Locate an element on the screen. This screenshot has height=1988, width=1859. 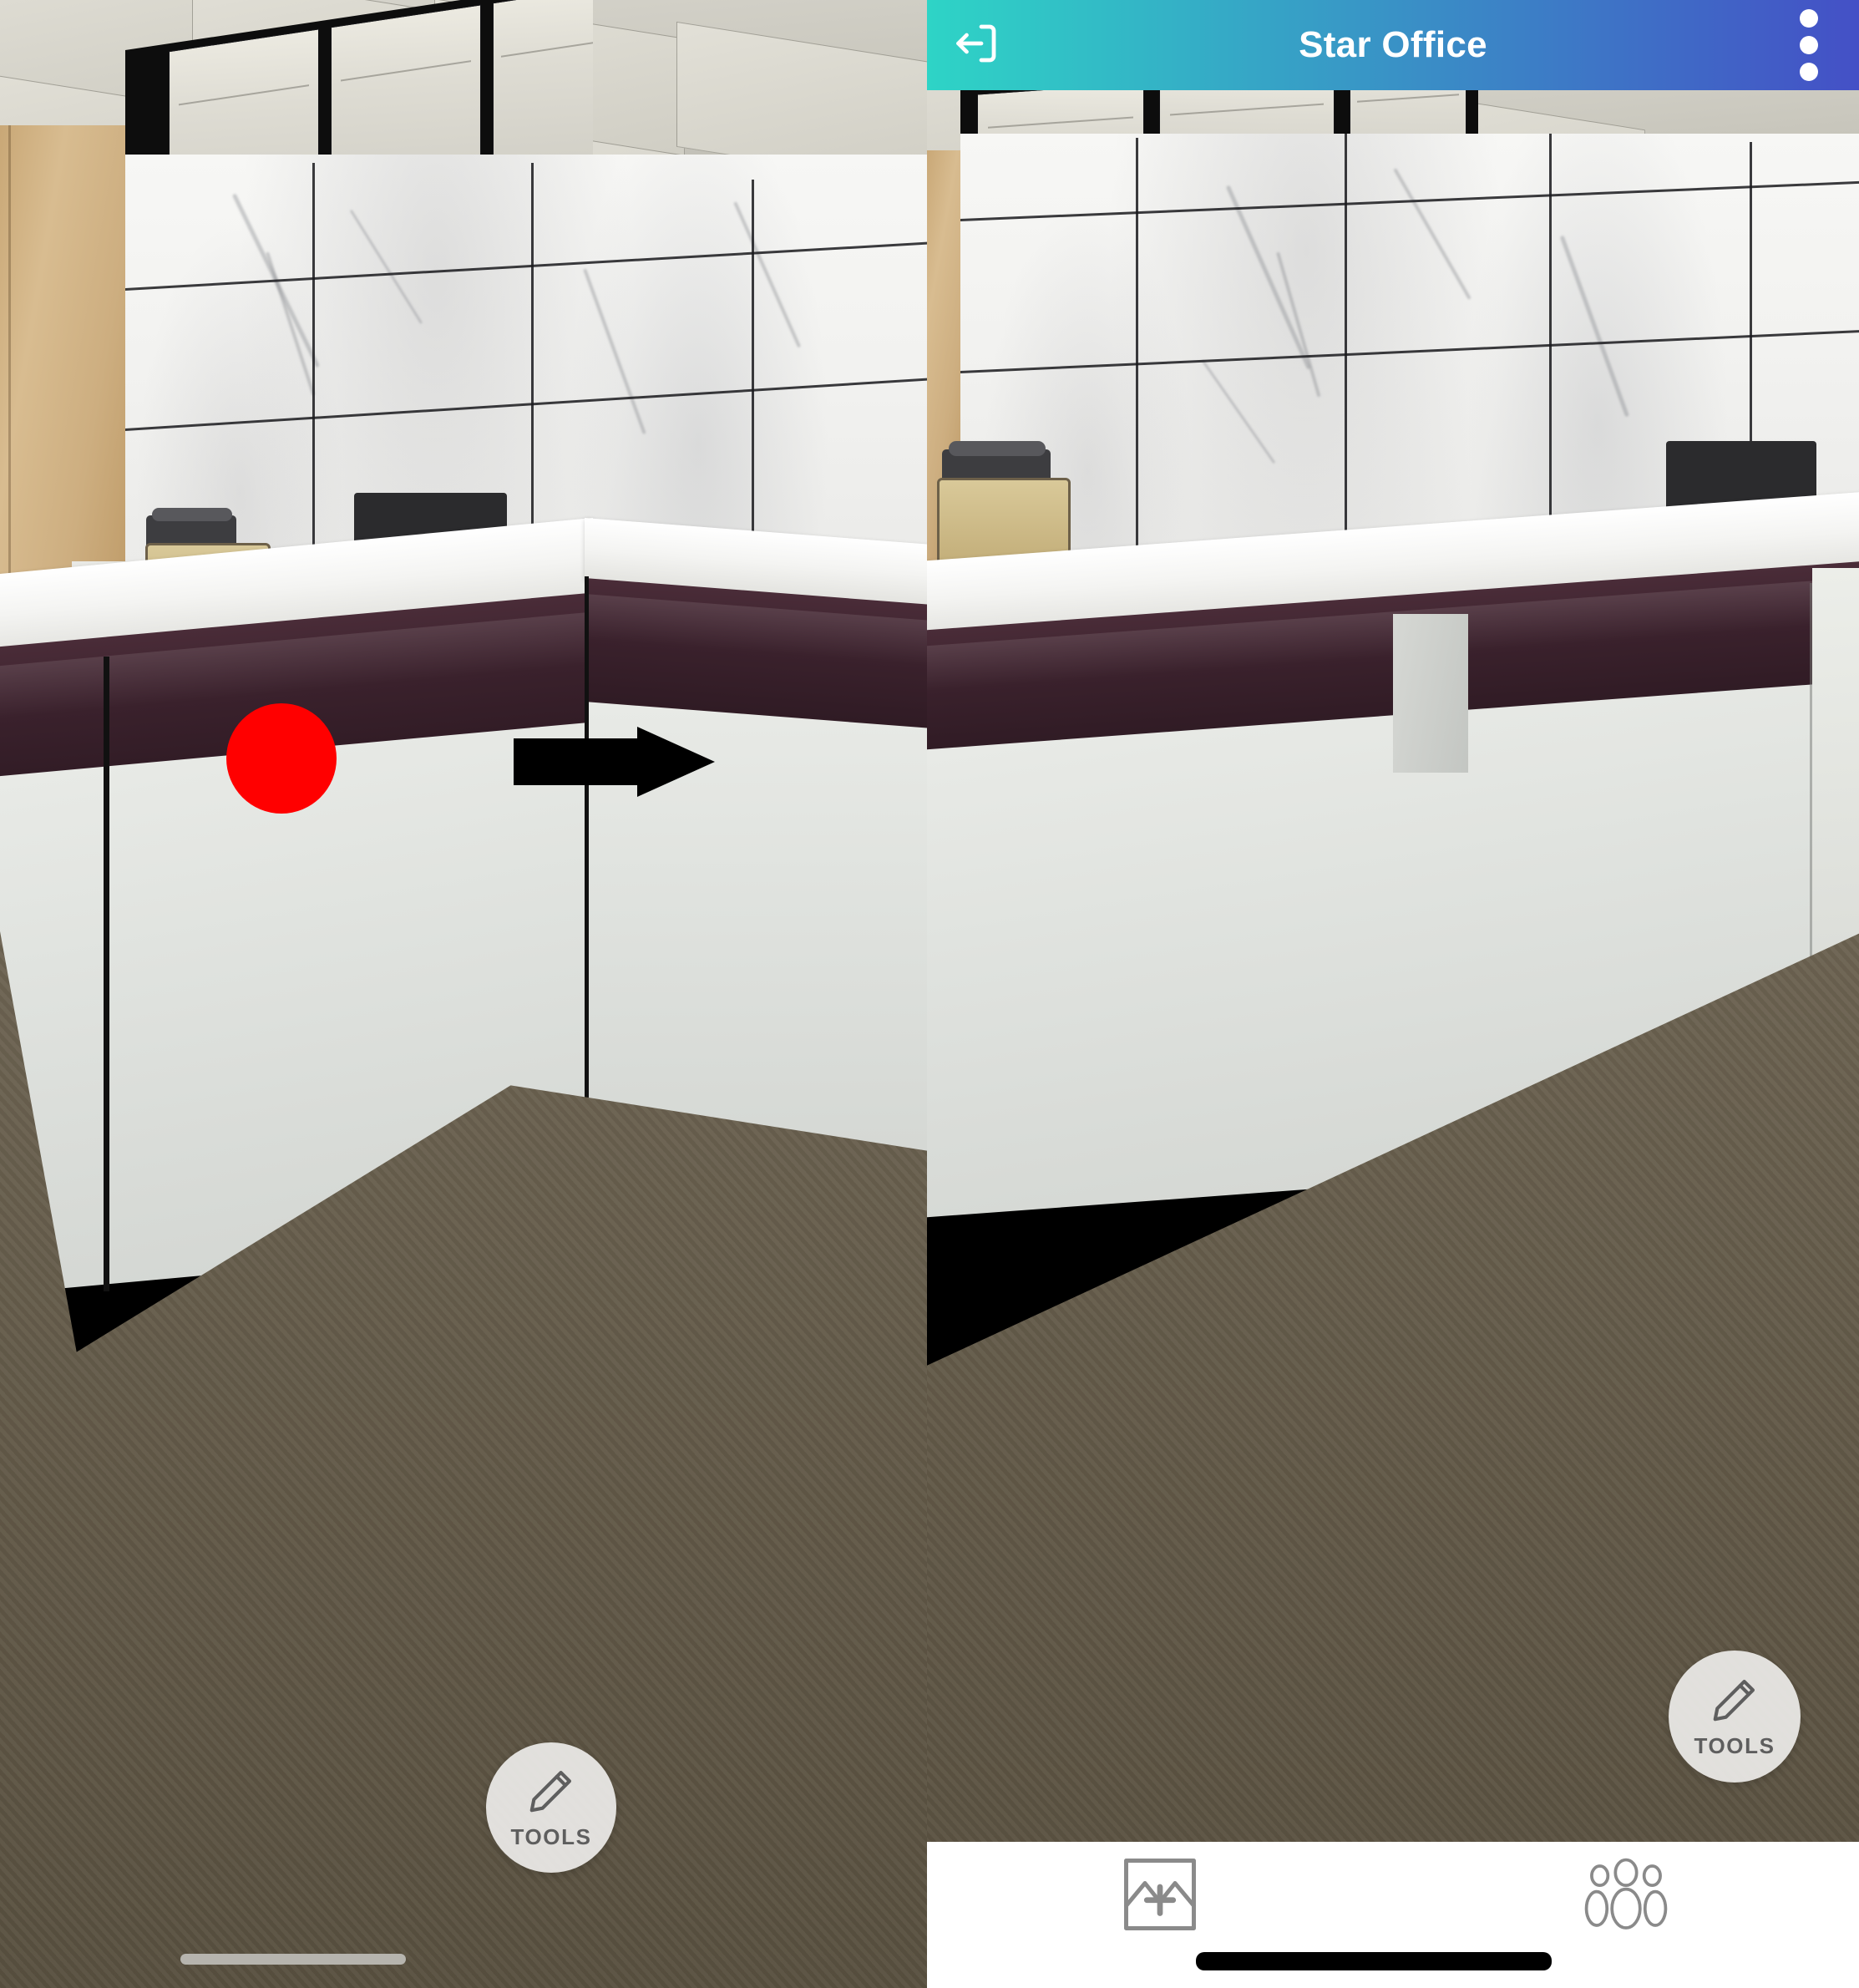
action-arrow is located at coordinates (614, 762).